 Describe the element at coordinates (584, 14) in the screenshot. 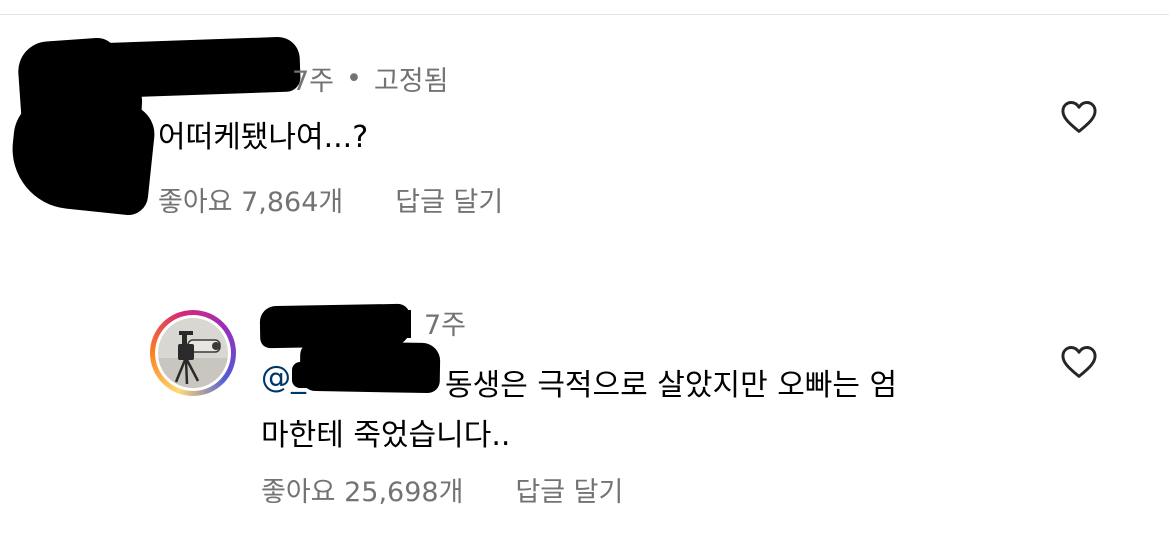

I see `top-divider` at that location.